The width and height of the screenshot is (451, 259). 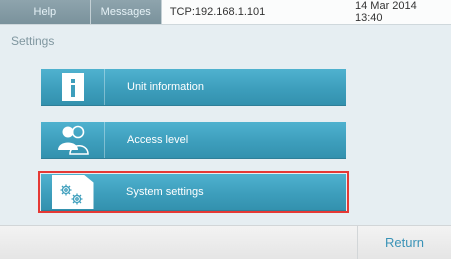 I want to click on unit-information-label: Unit information, so click(x=166, y=87).